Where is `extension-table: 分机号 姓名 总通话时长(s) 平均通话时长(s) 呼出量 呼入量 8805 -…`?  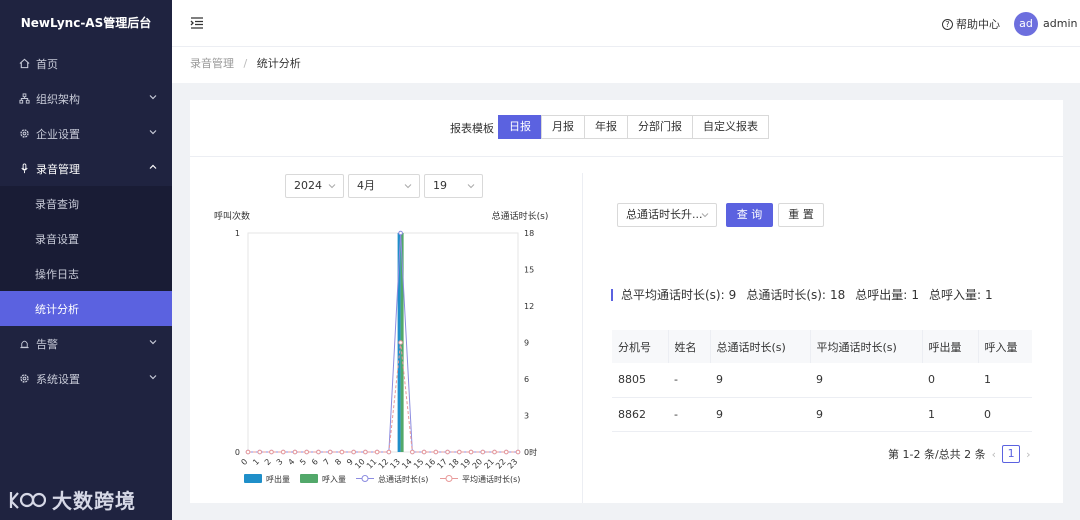
extension-table: 分机号 姓名 总通话时长(s) 平均通话时长(s) 呼出量 呼入量 8805 -… is located at coordinates (822, 381).